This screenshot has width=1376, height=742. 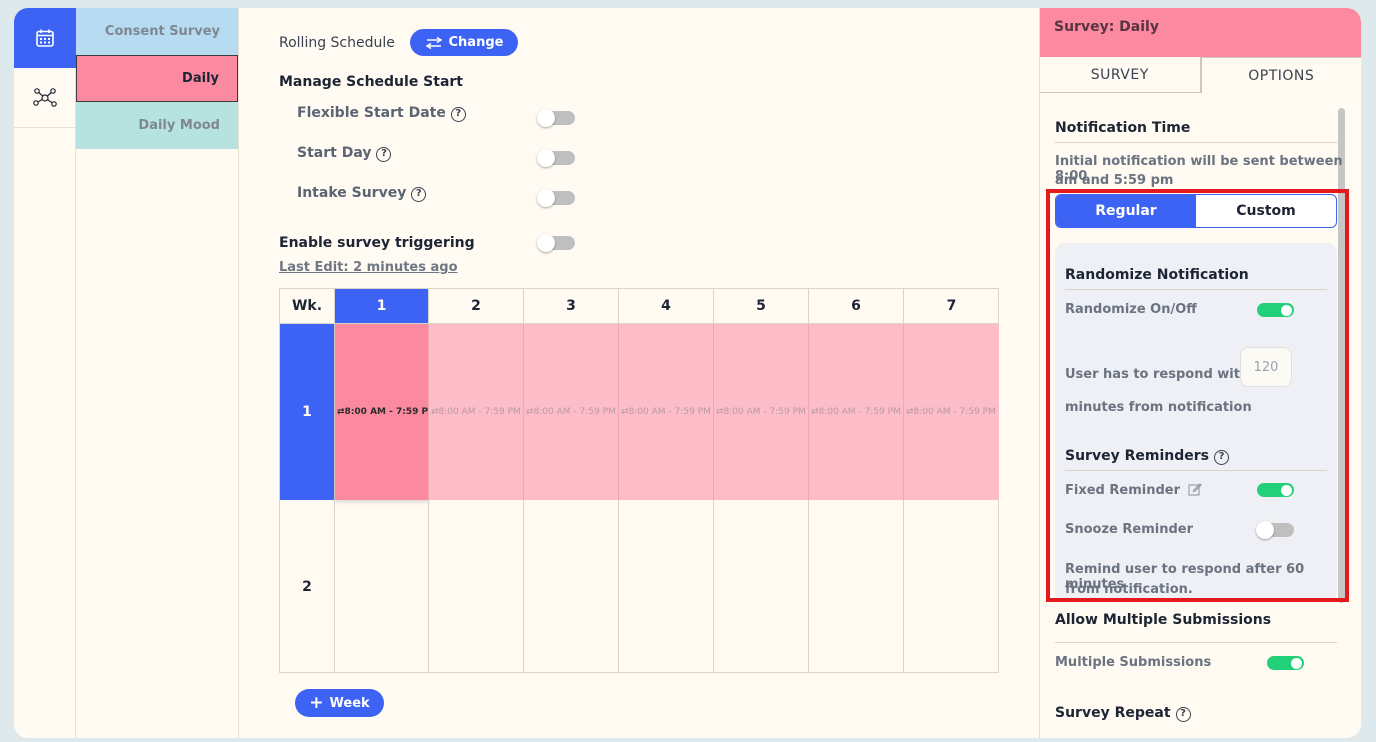 What do you see at coordinates (571, 306) in the screenshot?
I see `day-header: 3` at bounding box center [571, 306].